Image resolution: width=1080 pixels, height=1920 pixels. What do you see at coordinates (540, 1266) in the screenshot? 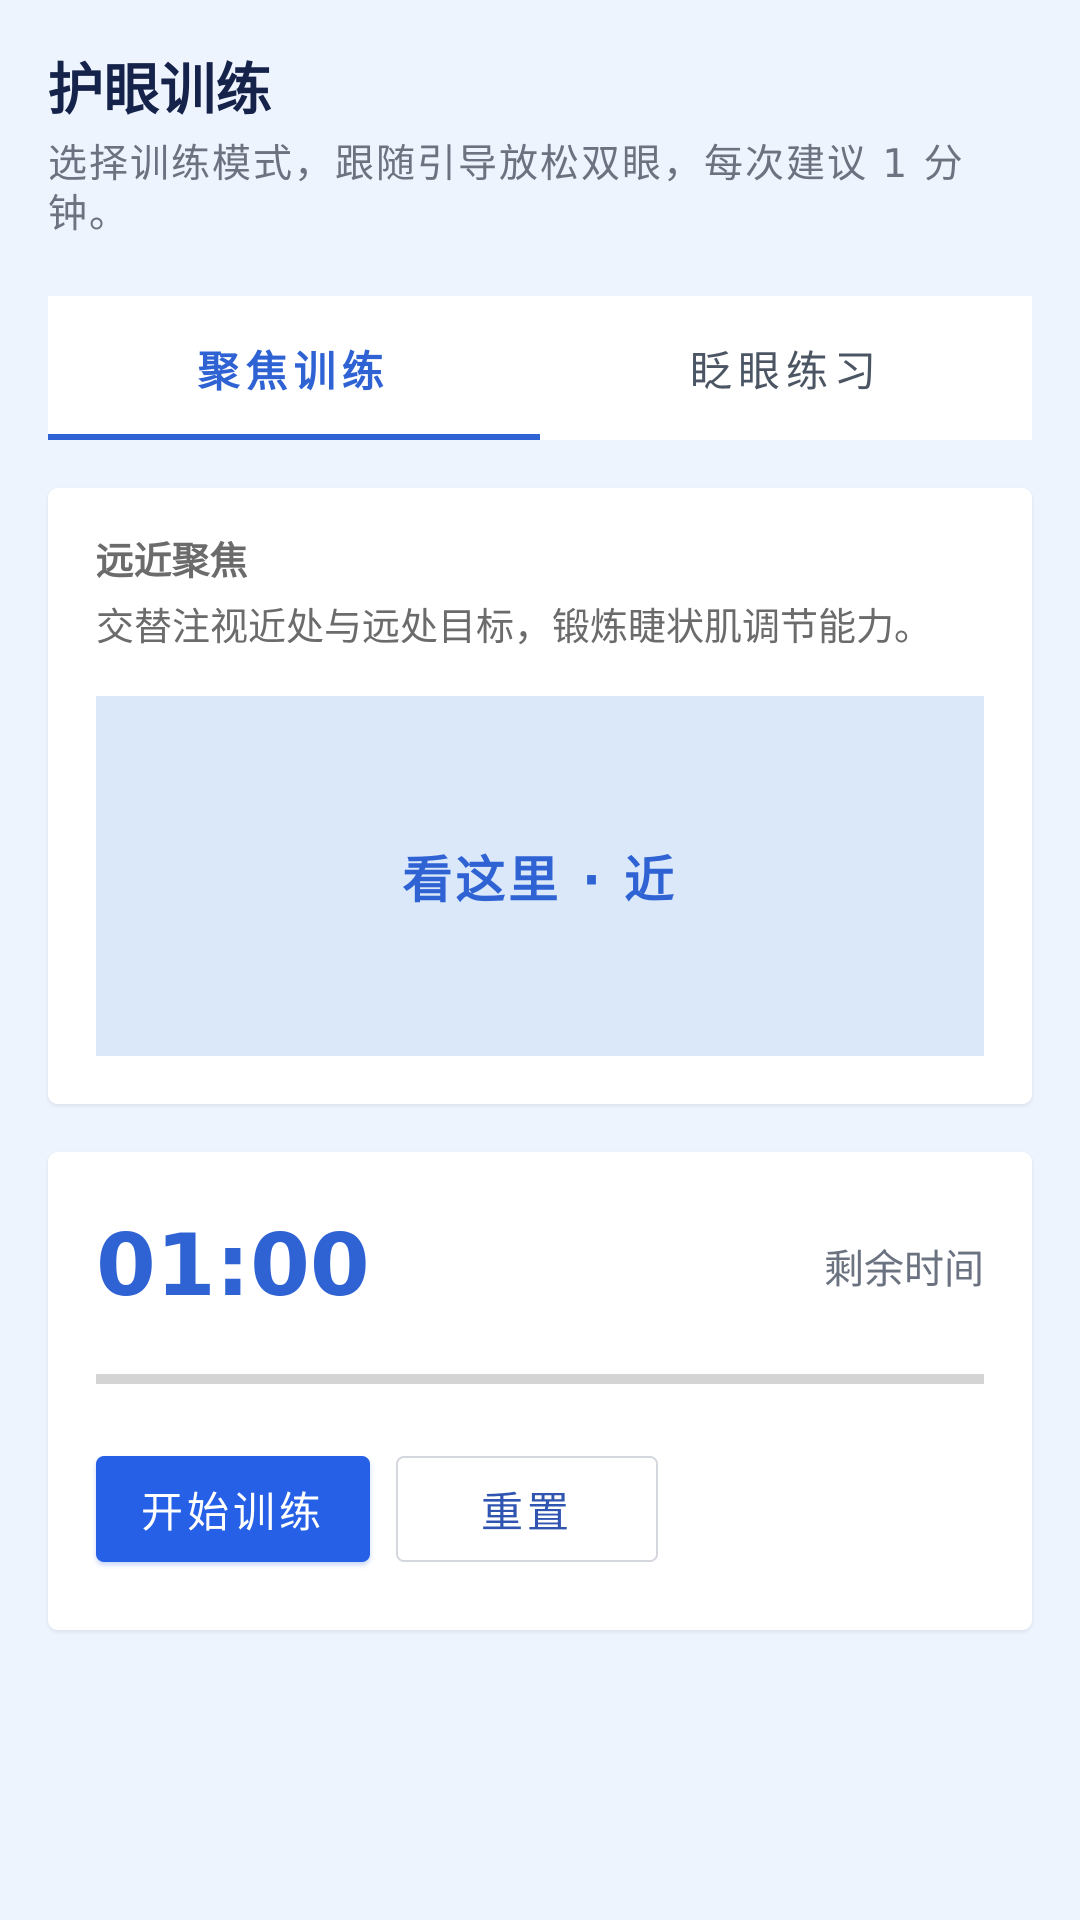
I see `timer-row: 01:00 剩余时间` at bounding box center [540, 1266].